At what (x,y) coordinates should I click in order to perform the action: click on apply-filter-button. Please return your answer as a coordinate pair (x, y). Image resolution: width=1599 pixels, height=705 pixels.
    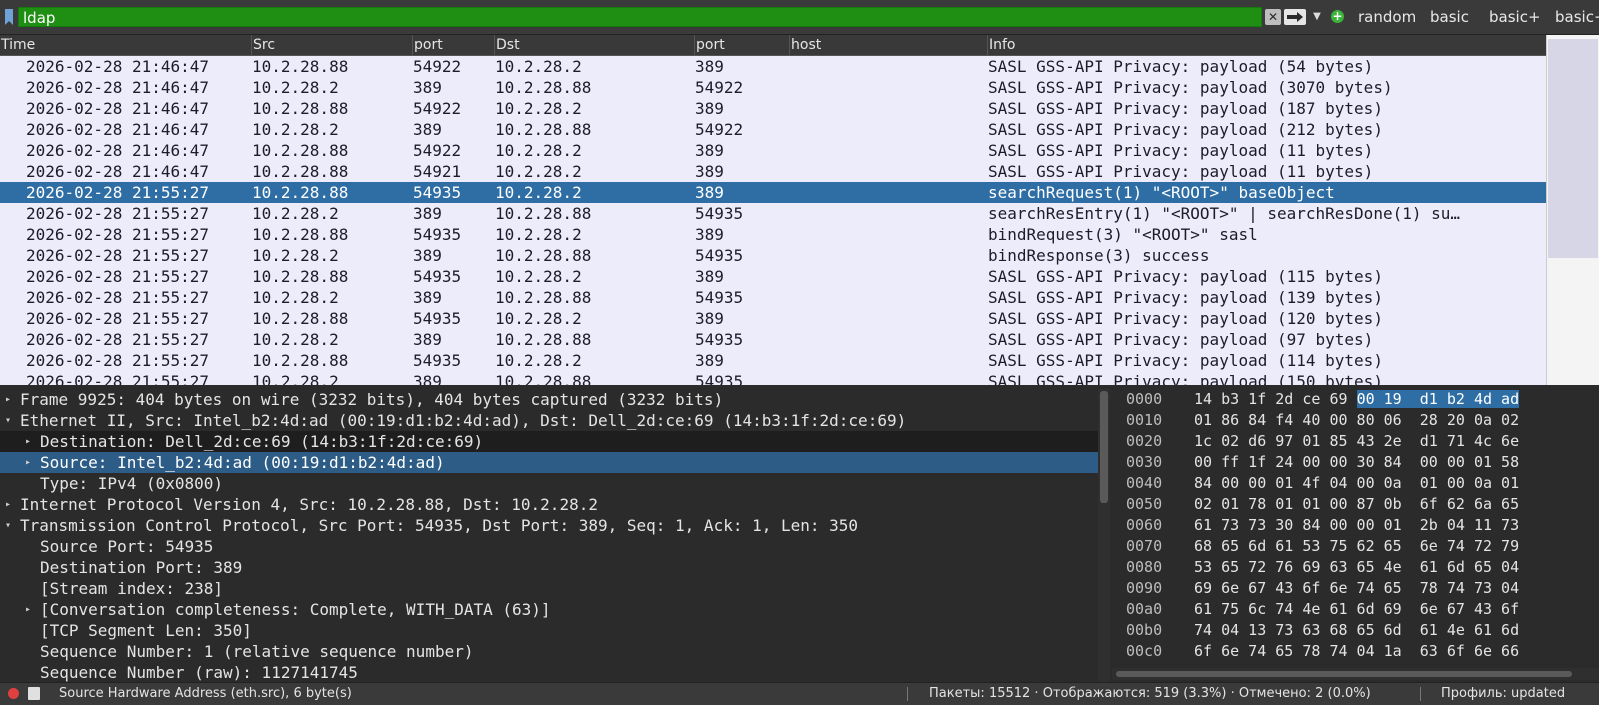
    Looking at the image, I should click on (1295, 17).